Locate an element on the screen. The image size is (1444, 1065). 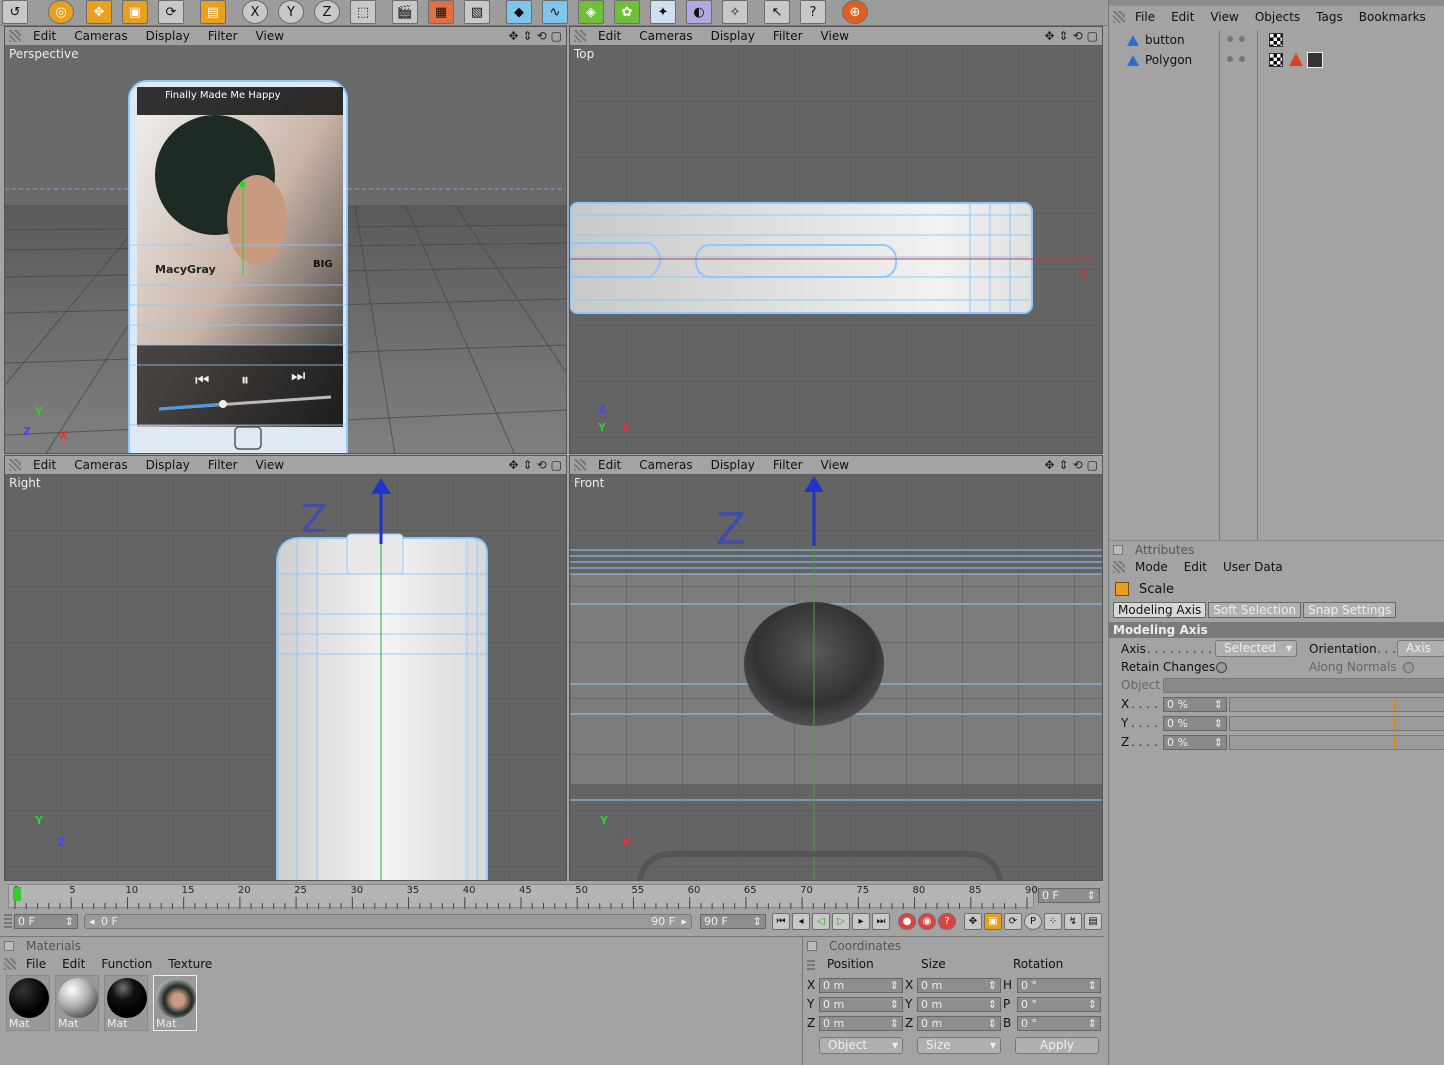
z-slider-handle is located at coordinates (1395, 743).